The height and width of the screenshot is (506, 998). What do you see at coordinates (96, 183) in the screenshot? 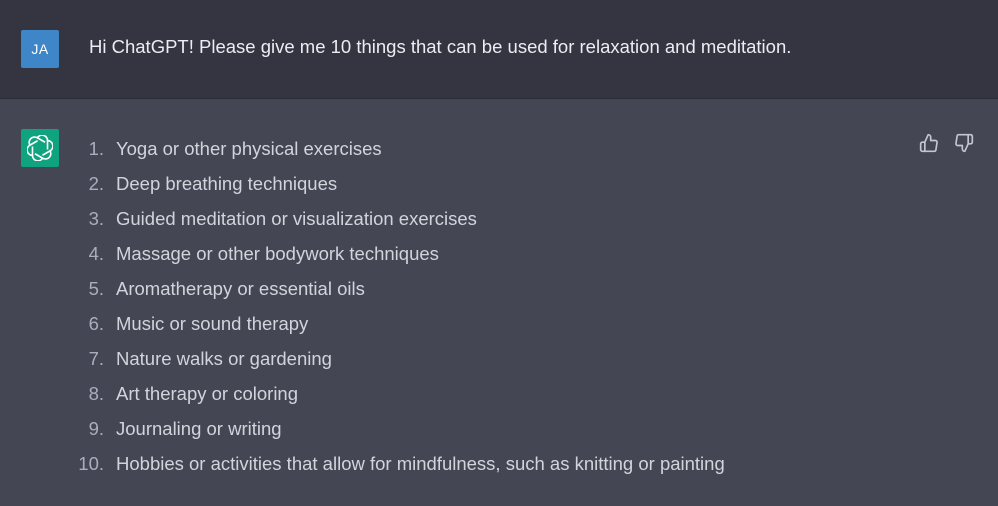
I see `list-item-number: 2.` at bounding box center [96, 183].